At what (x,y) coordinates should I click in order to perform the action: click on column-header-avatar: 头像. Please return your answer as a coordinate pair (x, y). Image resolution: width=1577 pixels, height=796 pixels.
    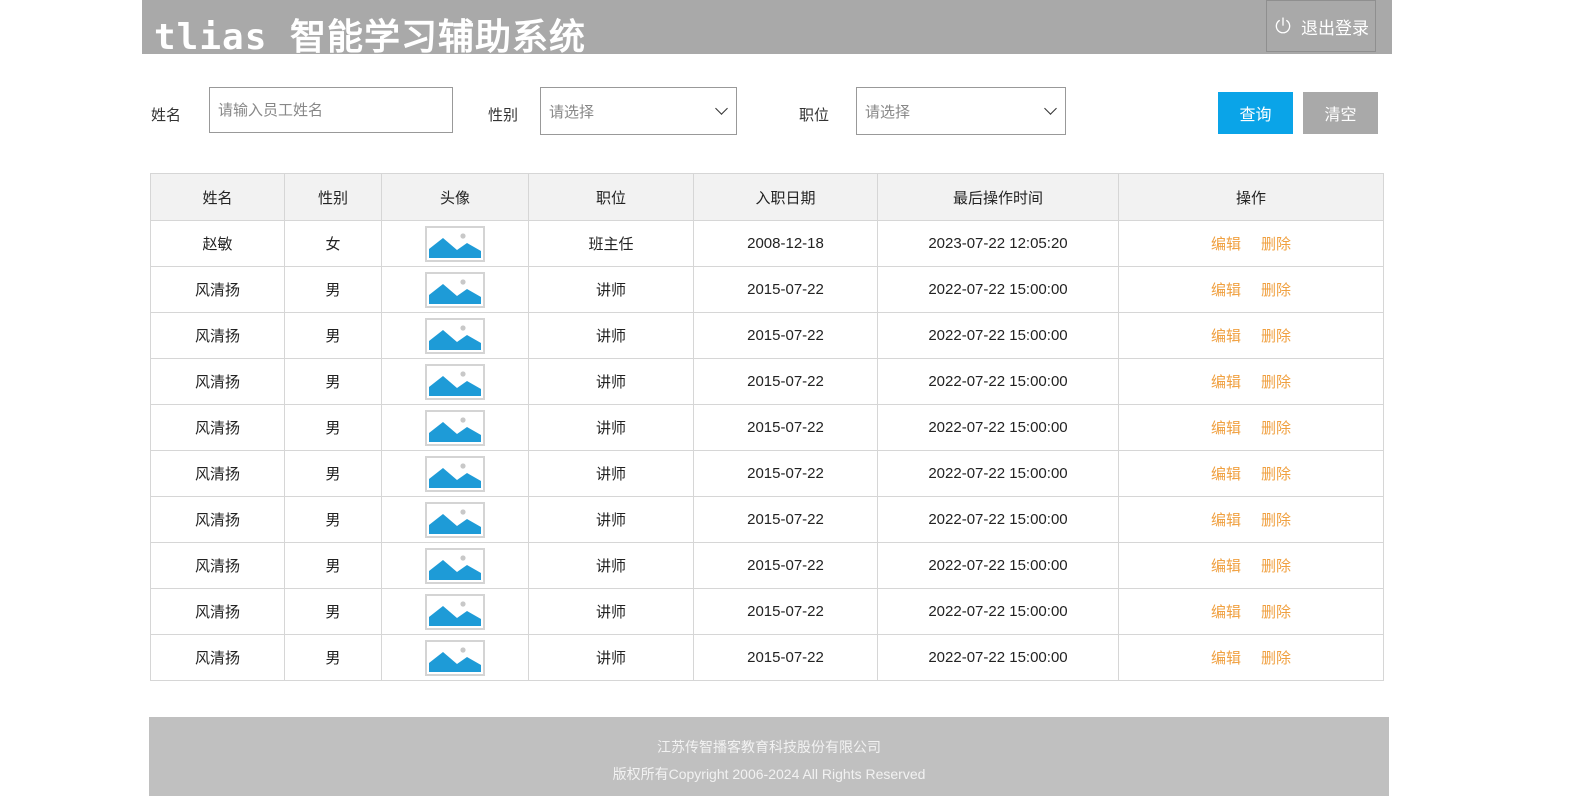
    Looking at the image, I should click on (455, 197).